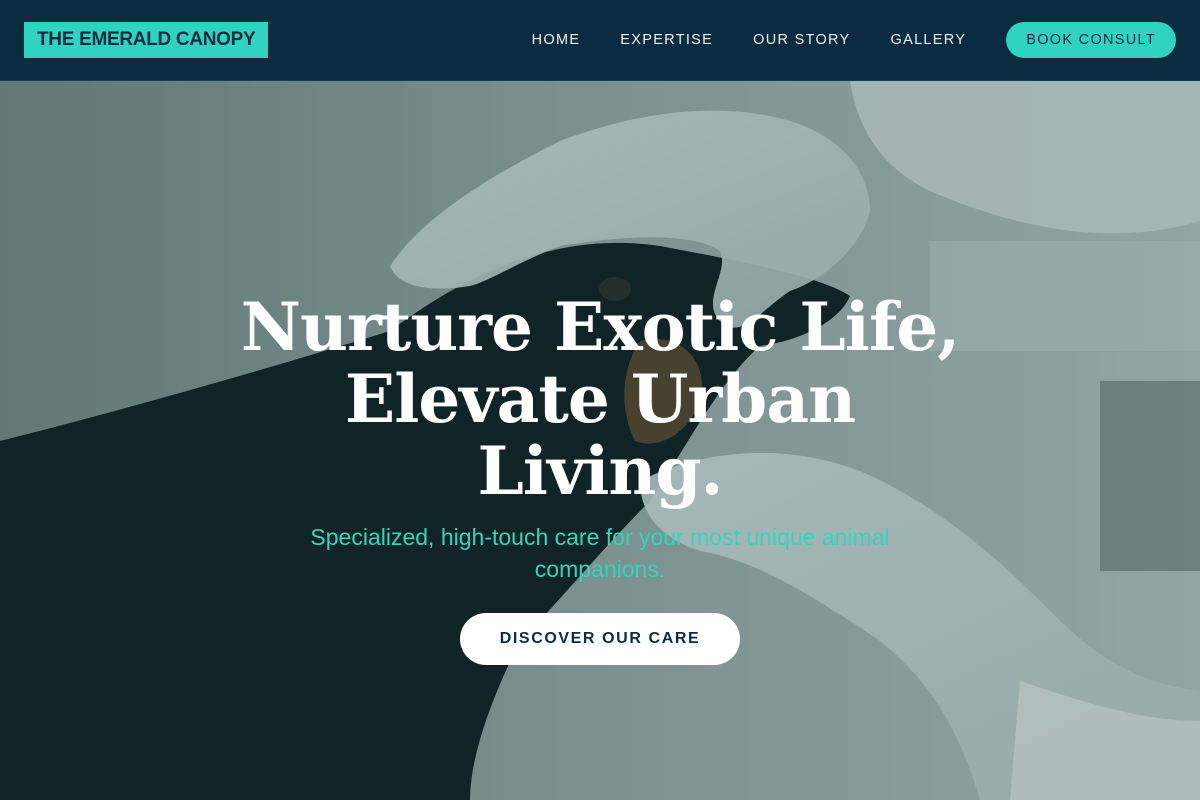 The width and height of the screenshot is (1200, 800). Describe the element at coordinates (666, 40) in the screenshot. I see `nav-link-expertise: EXPERTISE` at that location.